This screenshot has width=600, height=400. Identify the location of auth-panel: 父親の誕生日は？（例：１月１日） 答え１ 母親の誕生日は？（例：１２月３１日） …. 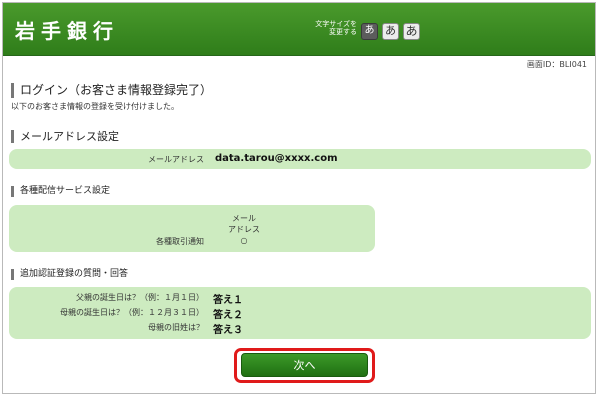
(300, 313).